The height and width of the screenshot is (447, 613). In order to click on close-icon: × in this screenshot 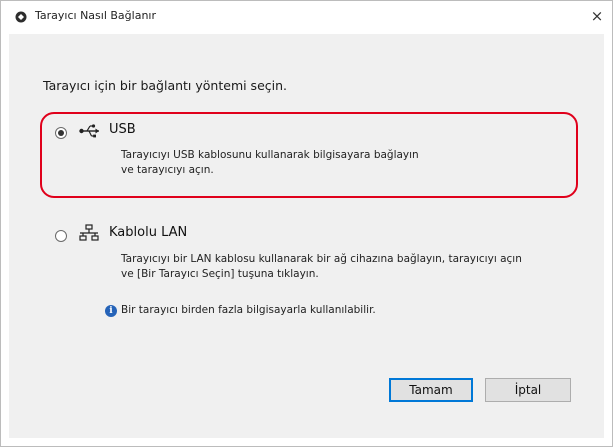, I will do `click(597, 16)`.